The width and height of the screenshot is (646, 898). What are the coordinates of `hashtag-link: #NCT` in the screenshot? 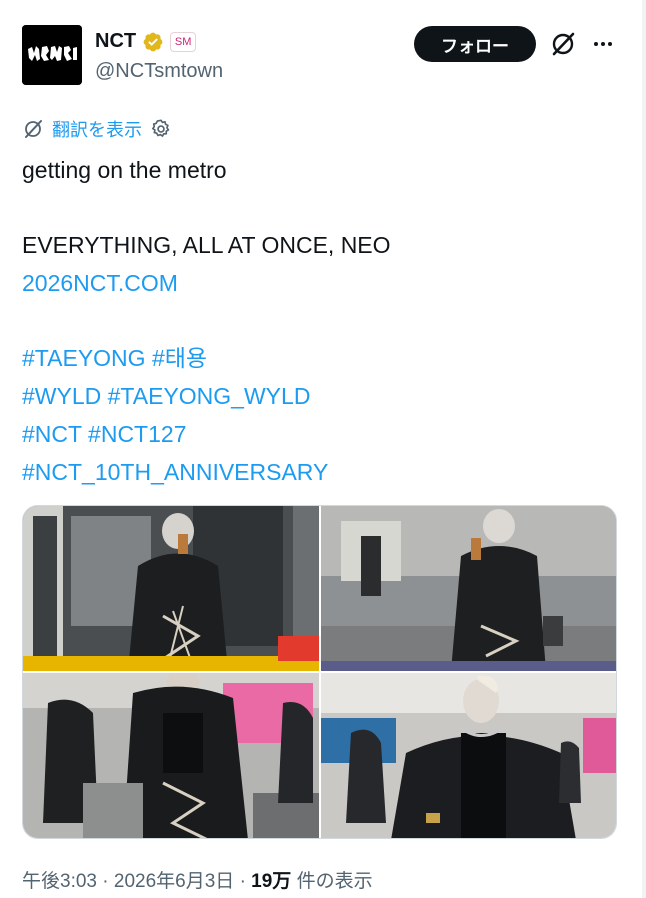 It's located at (52, 434).